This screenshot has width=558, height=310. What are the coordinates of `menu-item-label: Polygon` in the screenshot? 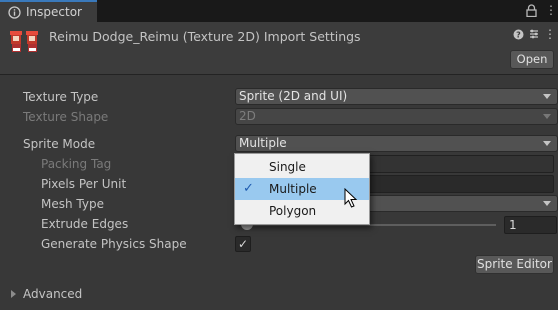 It's located at (293, 211).